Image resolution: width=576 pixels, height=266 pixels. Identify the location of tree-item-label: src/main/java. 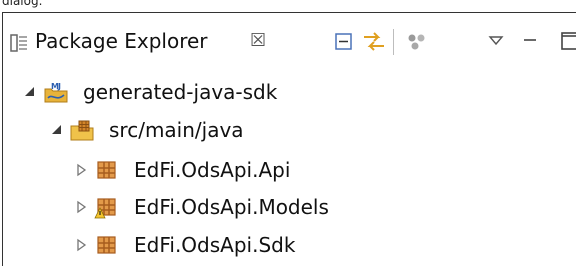
(176, 130).